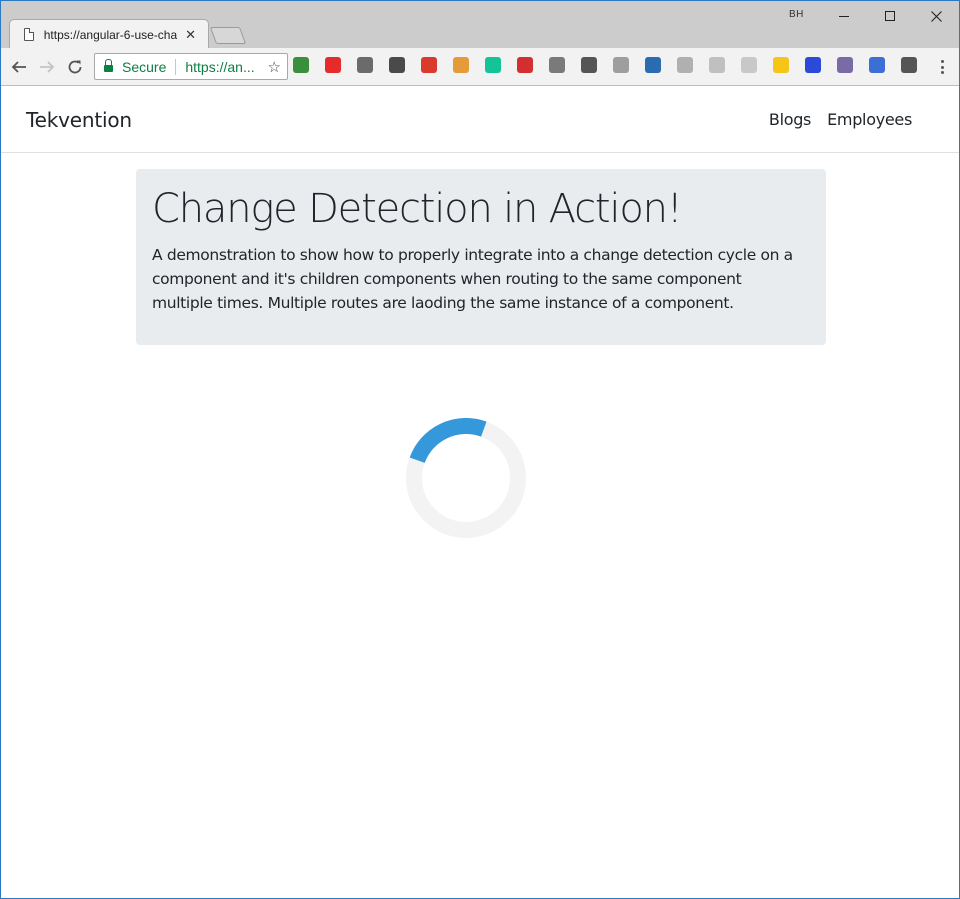  What do you see at coordinates (365, 65) in the screenshot?
I see `extension-penguin-icon` at bounding box center [365, 65].